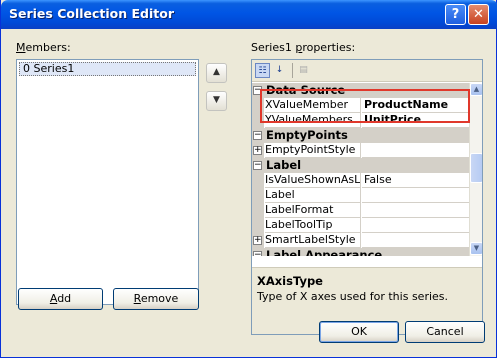 The height and width of the screenshot is (358, 497). What do you see at coordinates (478, 14) in the screenshot?
I see `close-button: ✕` at bounding box center [478, 14].